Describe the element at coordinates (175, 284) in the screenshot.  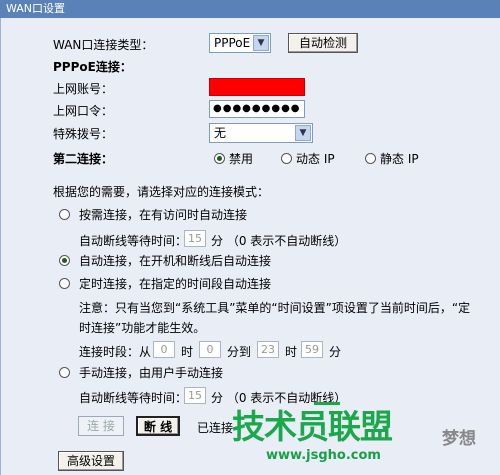
I see `timed-connect-label: 定时连接，在指定的时间段自动连接` at that location.